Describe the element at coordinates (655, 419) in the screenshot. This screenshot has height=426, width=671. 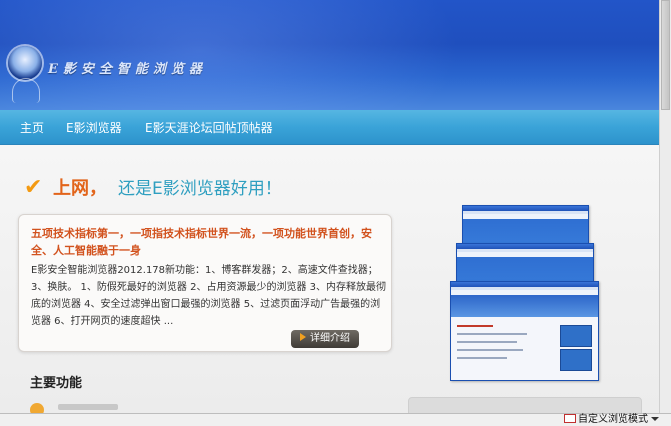
I see `chevron-down-icon` at that location.